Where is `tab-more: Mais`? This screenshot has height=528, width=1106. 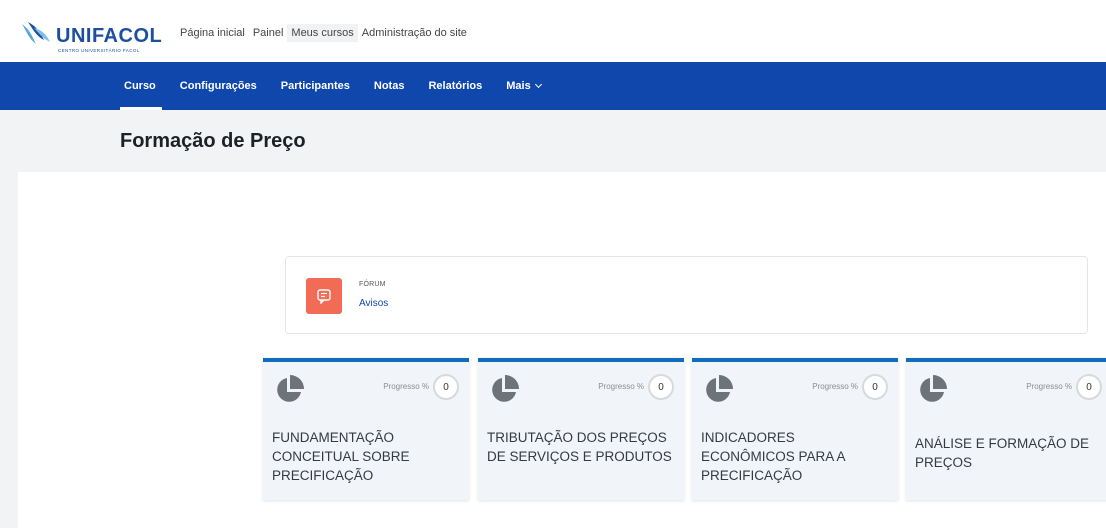 tab-more: Mais is located at coordinates (524, 86).